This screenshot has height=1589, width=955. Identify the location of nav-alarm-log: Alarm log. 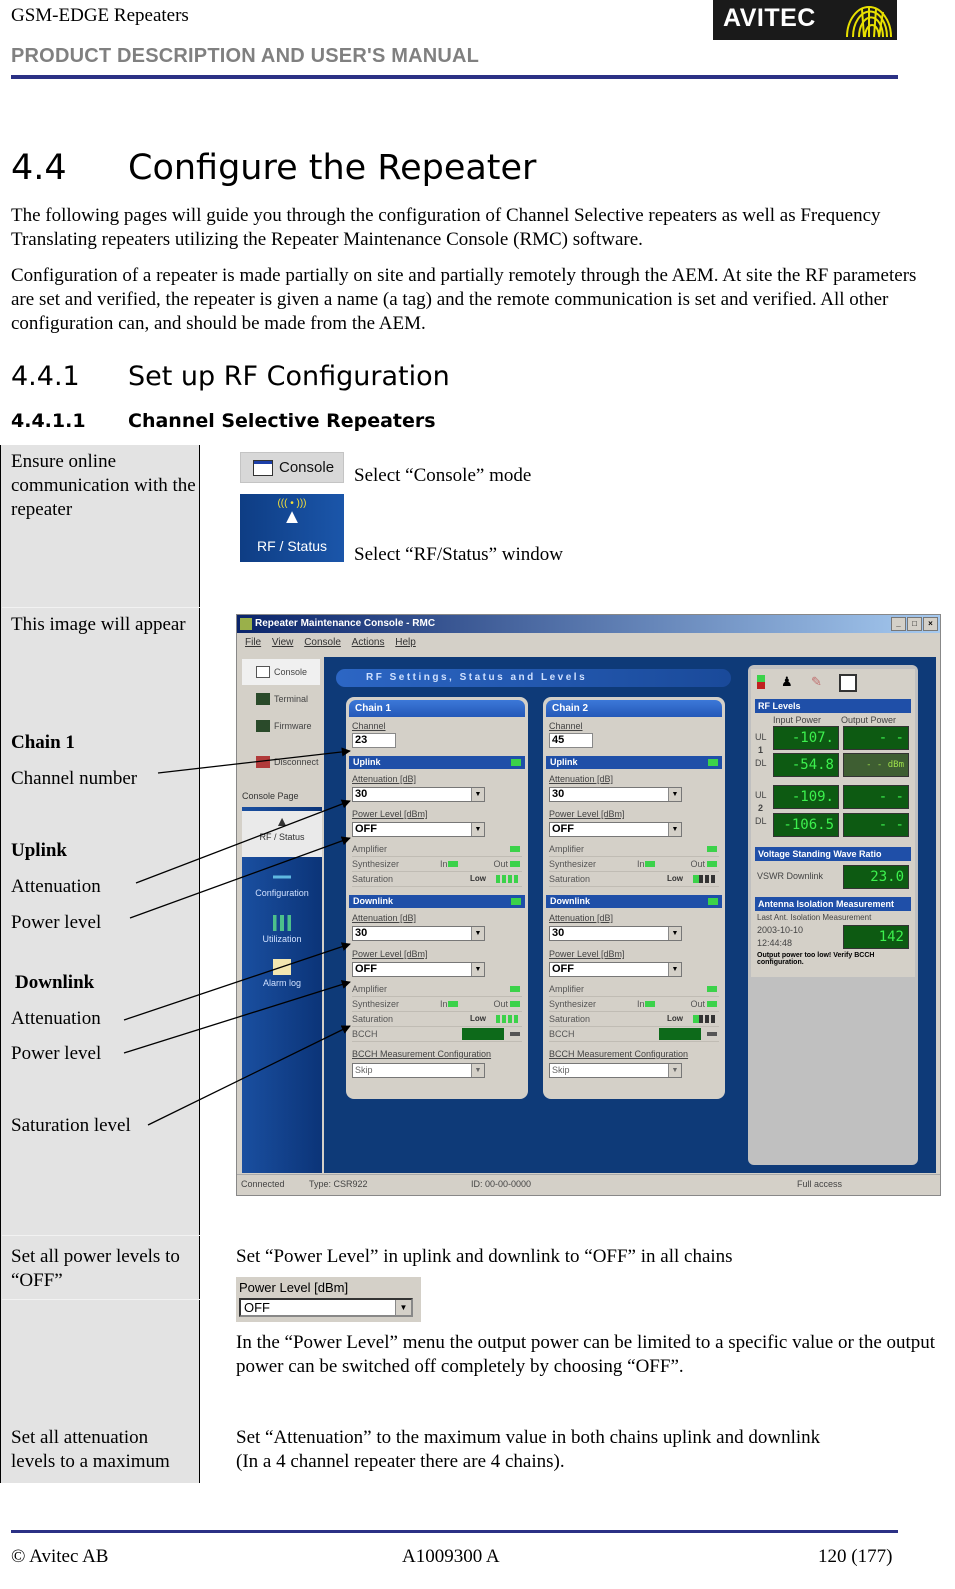
(282, 973).